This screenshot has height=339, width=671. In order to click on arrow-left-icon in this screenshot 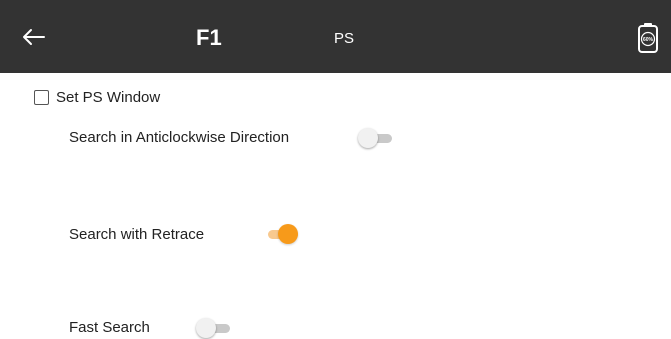, I will do `click(34, 37)`.